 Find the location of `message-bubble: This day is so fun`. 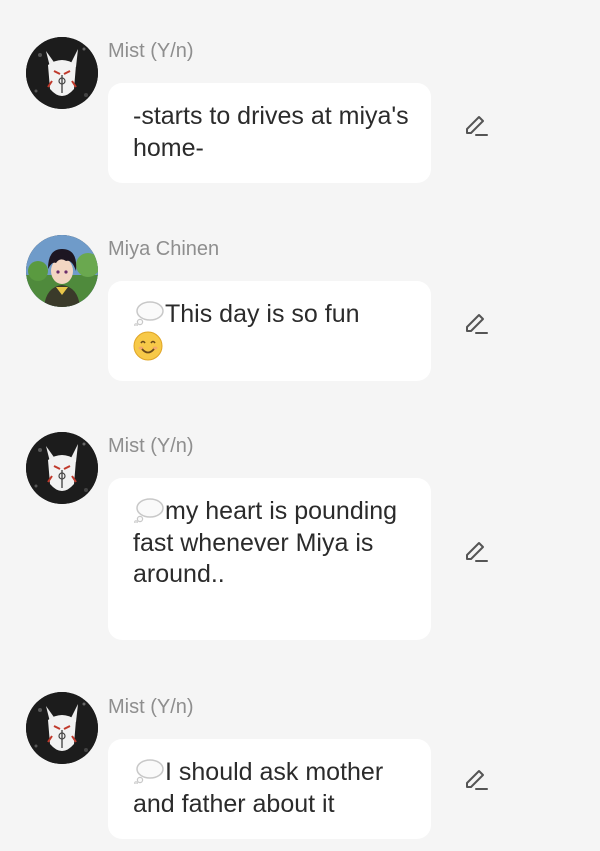

message-bubble: This day is so fun is located at coordinates (269, 331).